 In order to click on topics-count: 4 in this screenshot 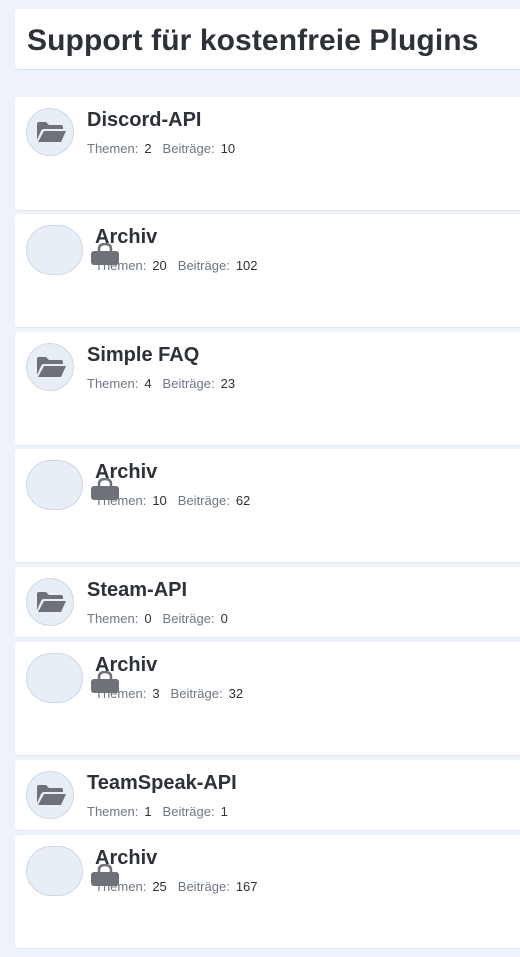, I will do `click(148, 383)`.